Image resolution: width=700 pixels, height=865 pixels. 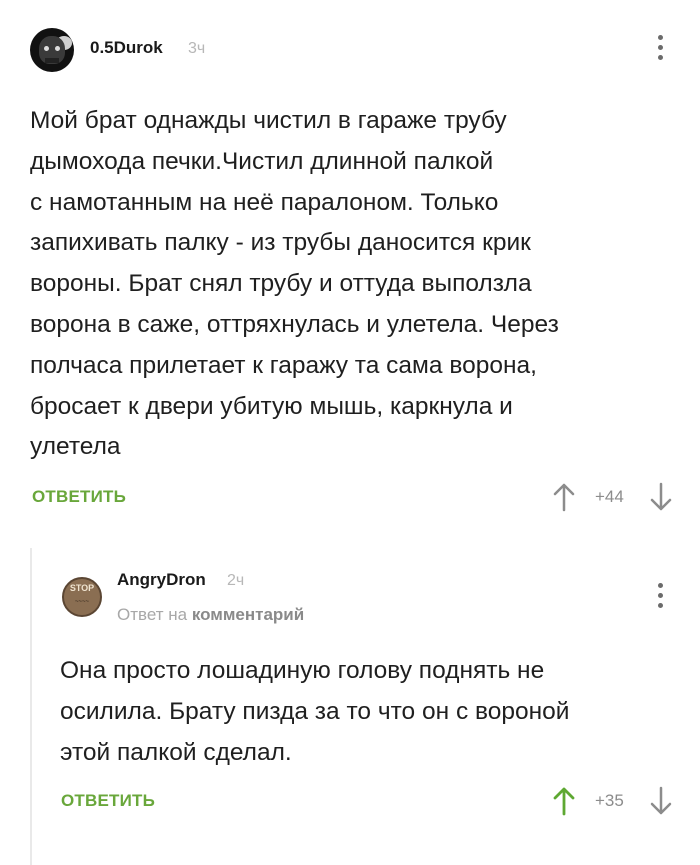 I want to click on reply-to: Ответ на комментарий, so click(x=210, y=615).